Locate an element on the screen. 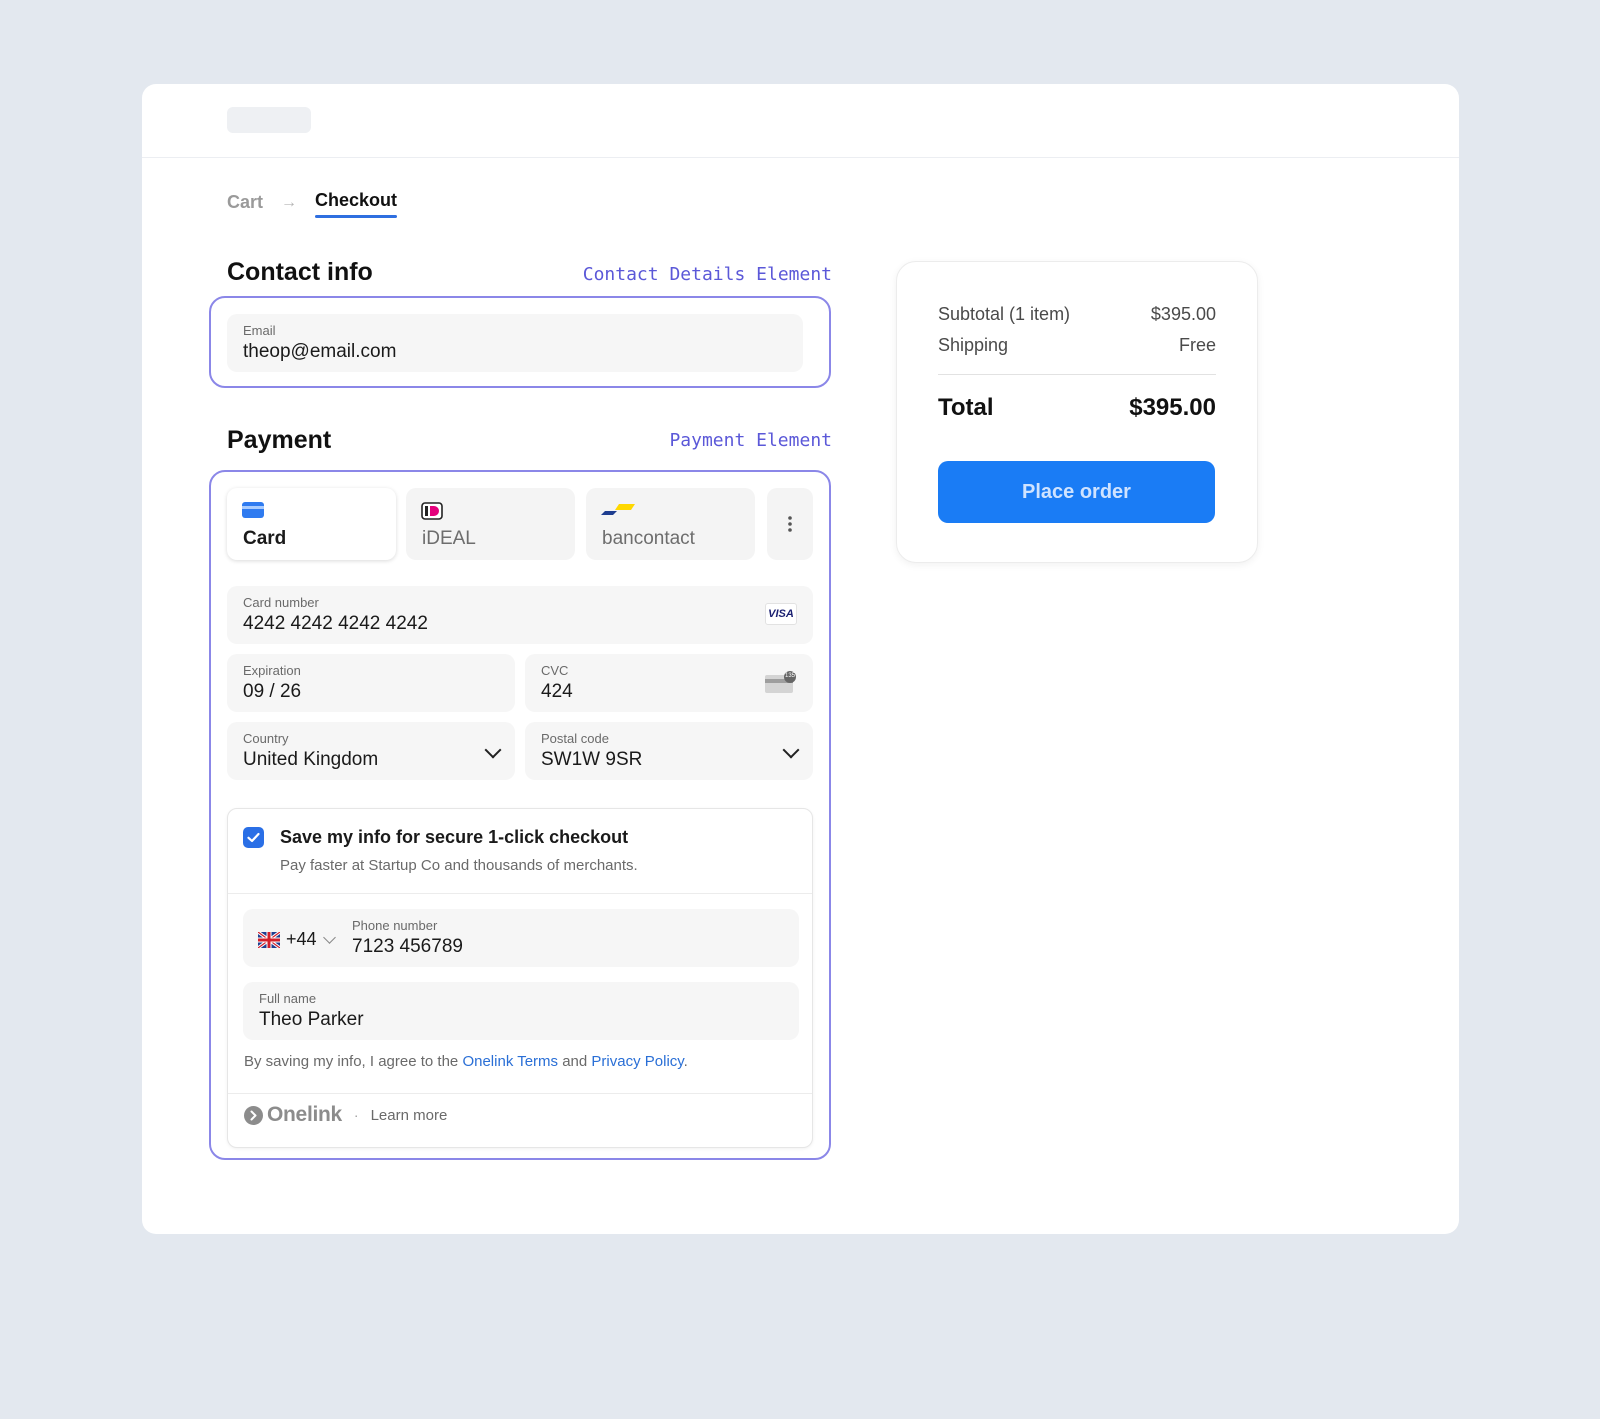  subtotal-row: Subtotal (1 item) $395.00 is located at coordinates (1077, 314).